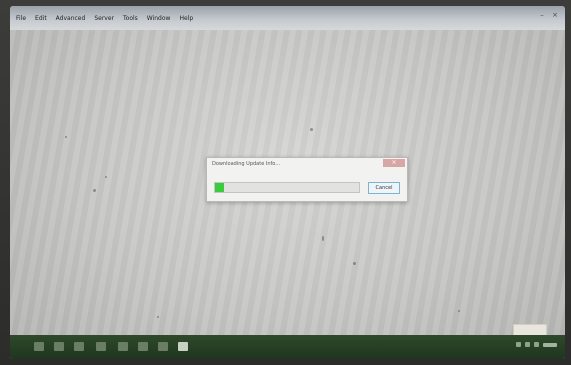 This screenshot has height=365, width=571. I want to click on start-icon, so click(39, 346).